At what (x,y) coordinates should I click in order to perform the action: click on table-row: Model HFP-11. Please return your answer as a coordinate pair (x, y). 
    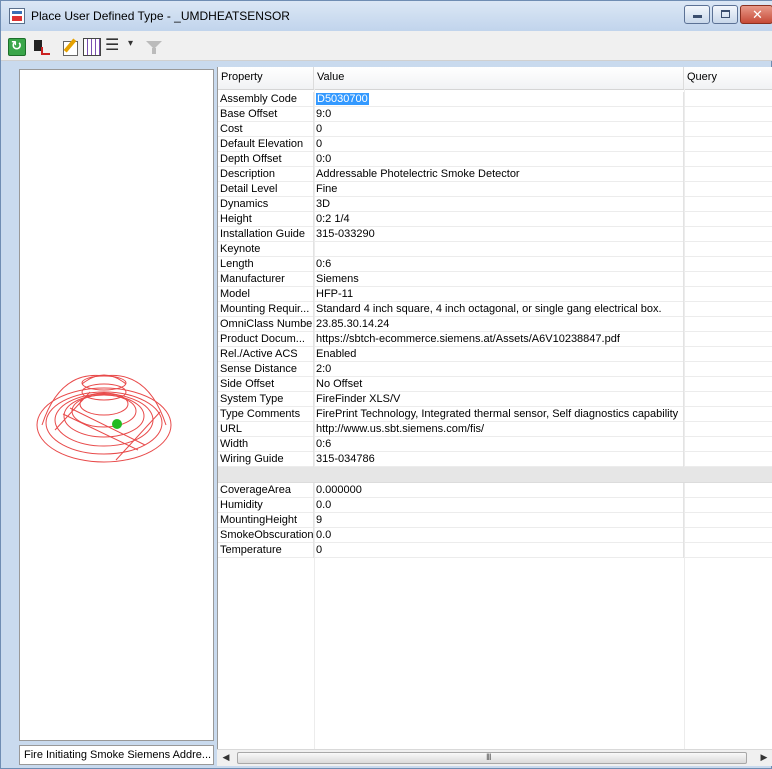
    Looking at the image, I should click on (495, 294).